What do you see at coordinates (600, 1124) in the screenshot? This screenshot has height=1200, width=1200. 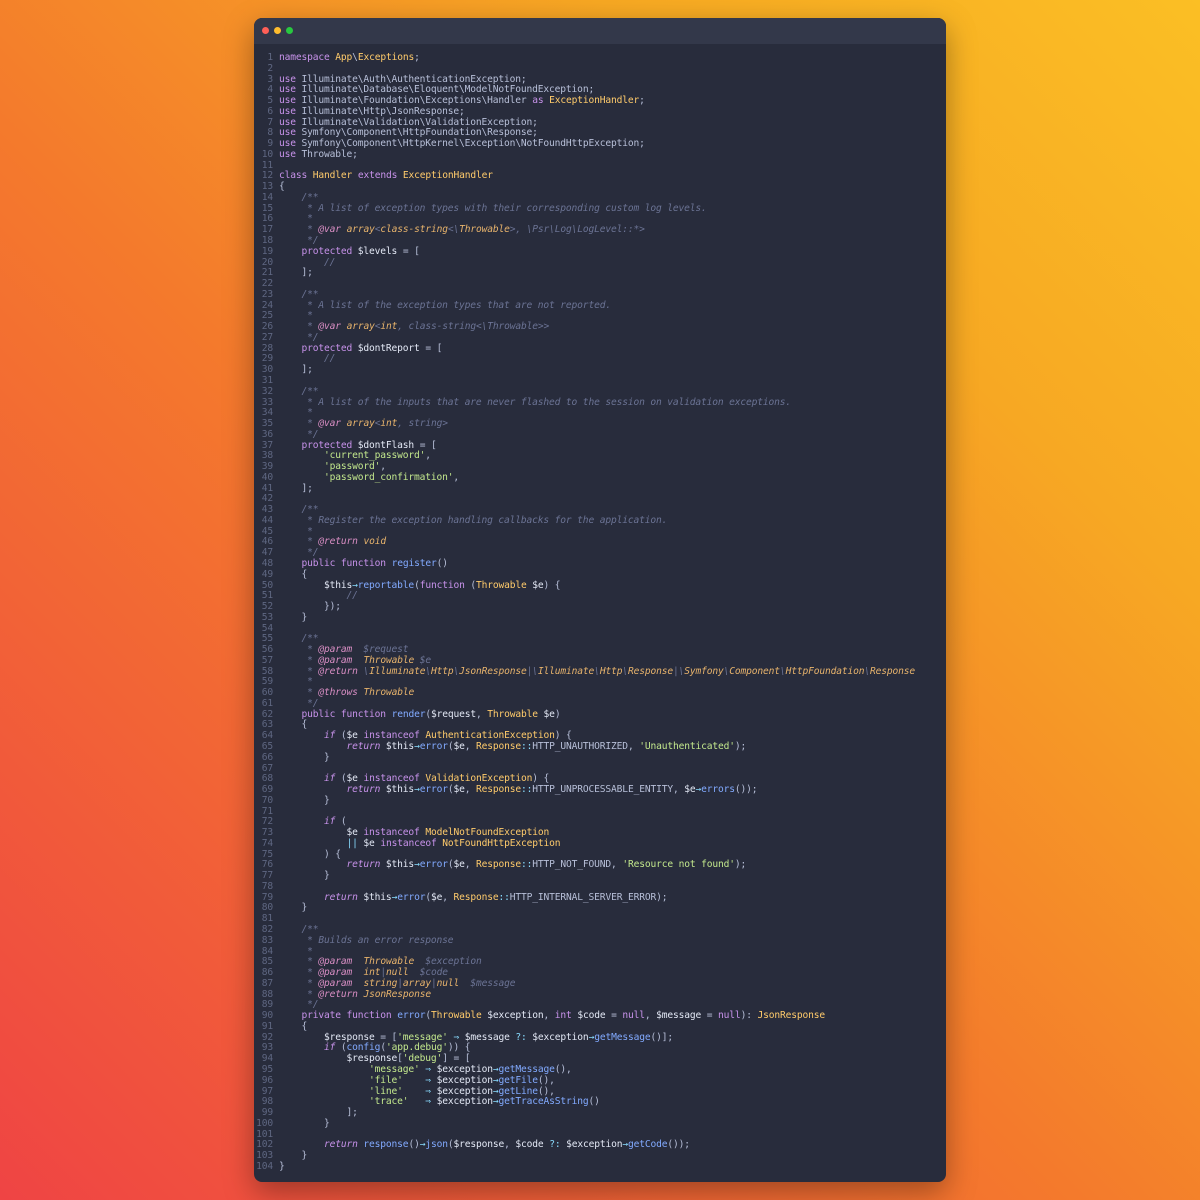 I see `code-line: 100 }` at bounding box center [600, 1124].